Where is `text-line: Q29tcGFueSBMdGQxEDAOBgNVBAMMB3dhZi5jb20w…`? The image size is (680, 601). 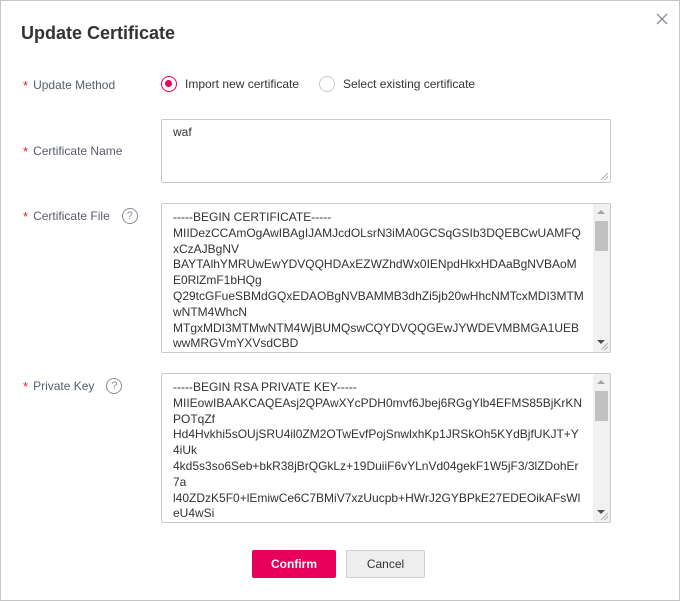 text-line: Q29tcGFueSBMdGQxEDAOBgNVBAMMB3dhZi5jb20w… is located at coordinates (378, 295).